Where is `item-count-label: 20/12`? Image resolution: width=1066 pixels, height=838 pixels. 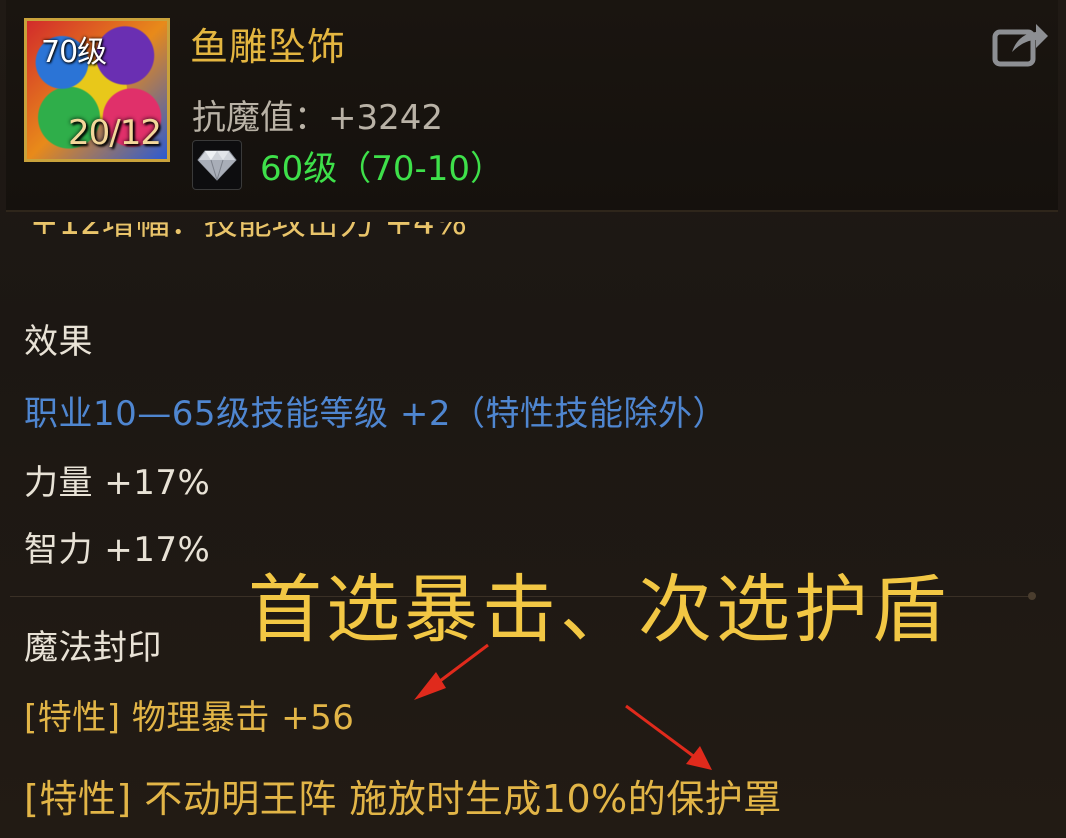
item-count-label: 20/12 is located at coordinates (115, 133).